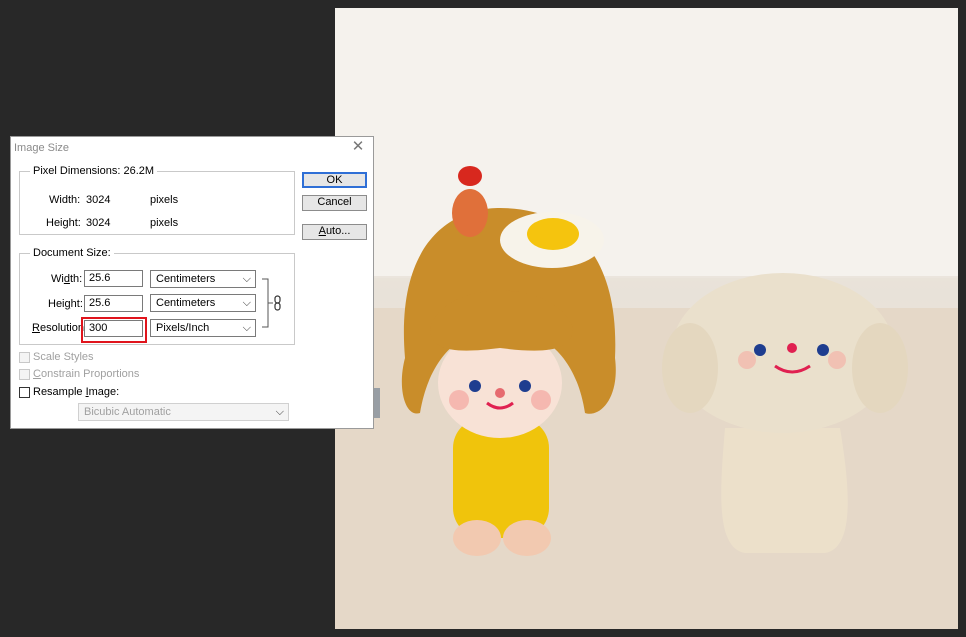 The image size is (966, 637). I want to click on doc-width-input: 25.6, so click(113, 278).